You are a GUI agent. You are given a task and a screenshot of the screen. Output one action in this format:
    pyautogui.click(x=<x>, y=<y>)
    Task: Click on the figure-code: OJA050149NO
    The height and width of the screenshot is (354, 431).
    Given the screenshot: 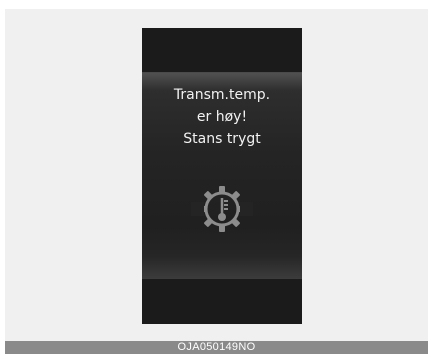 What is the action you would take?
    pyautogui.click(x=216, y=347)
    